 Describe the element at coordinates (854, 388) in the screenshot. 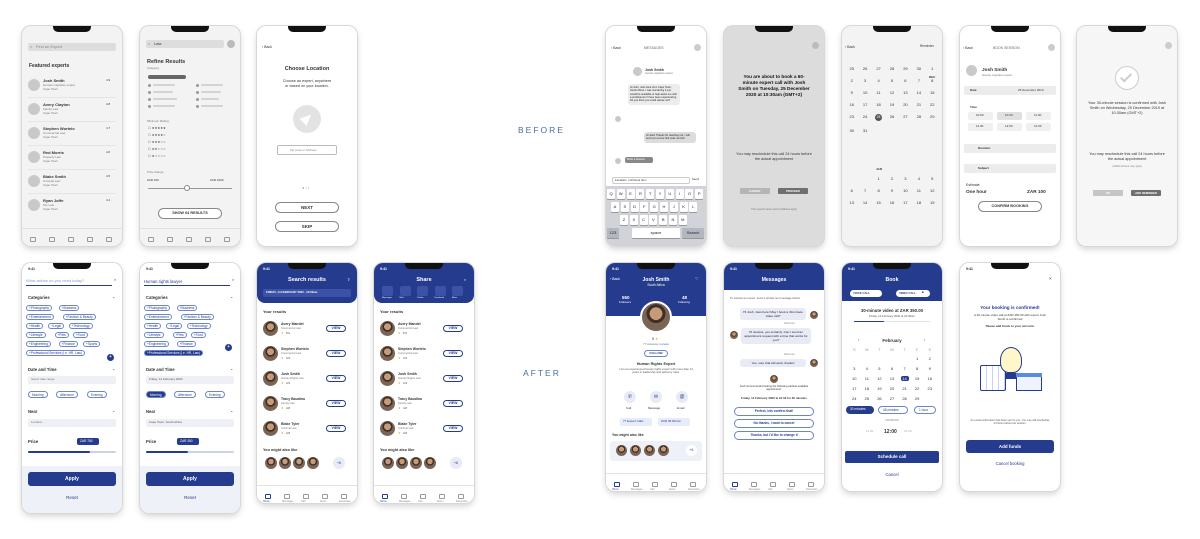

I see `calendar-day: 17` at that location.